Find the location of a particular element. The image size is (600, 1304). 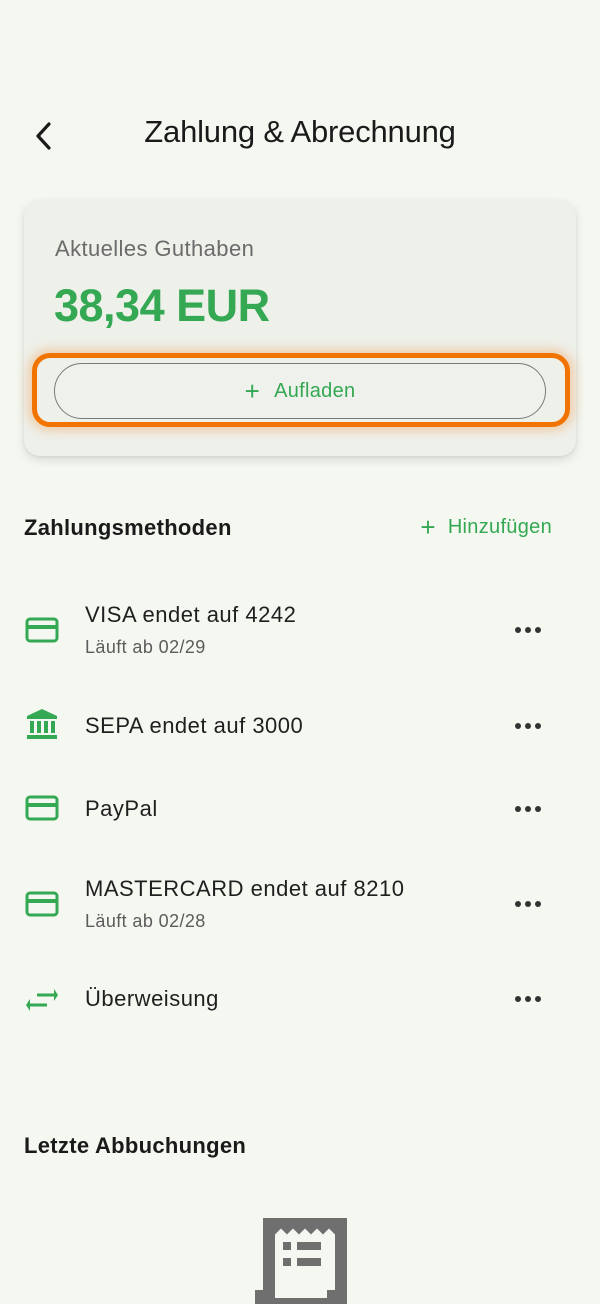

payment-method-label: Überweisung is located at coordinates (152, 998).